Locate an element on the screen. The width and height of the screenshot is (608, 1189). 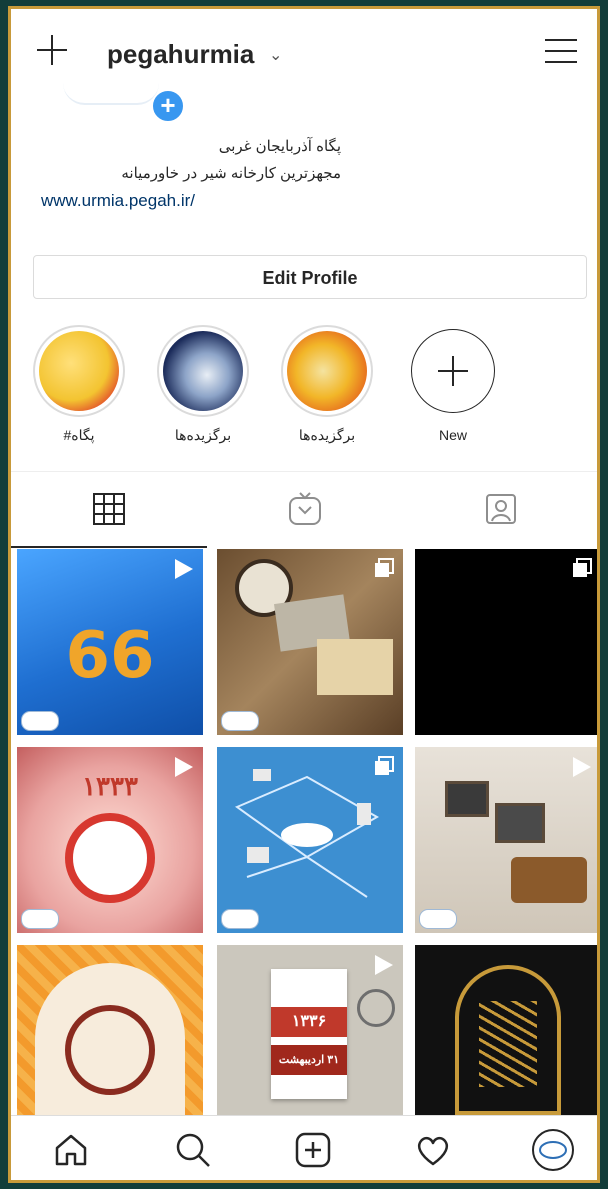
story-highlights: #پگاه برگزیده‌ها برگزیده‌ها New is located at coordinates (304, 390).